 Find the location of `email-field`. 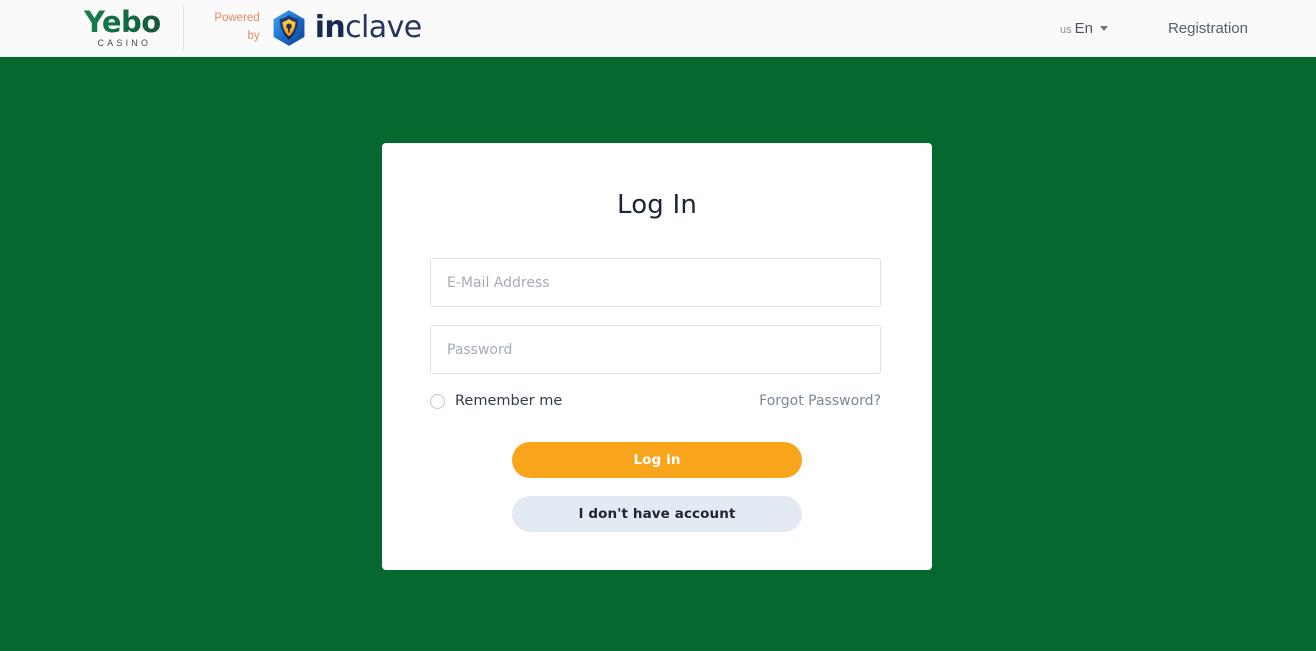

email-field is located at coordinates (655, 282).